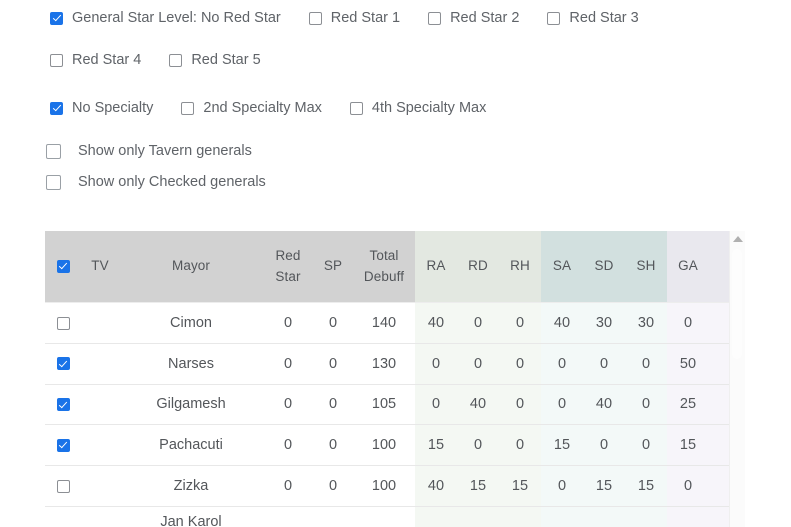  I want to click on table-row: Narses 0 0 130 0 0 0 0 0 0 50, so click(394, 364).